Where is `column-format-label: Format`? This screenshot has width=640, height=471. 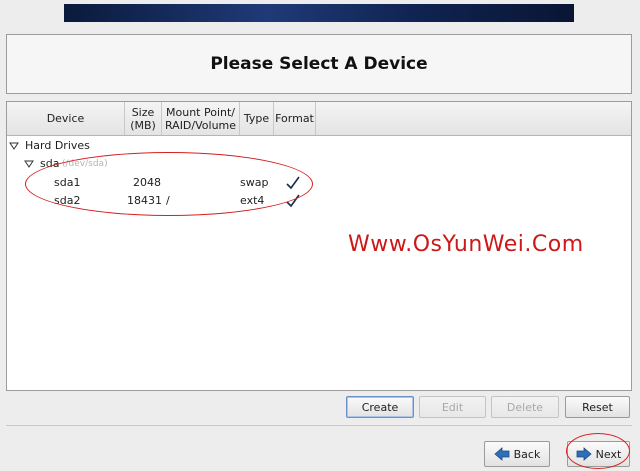 column-format-label: Format is located at coordinates (294, 118).